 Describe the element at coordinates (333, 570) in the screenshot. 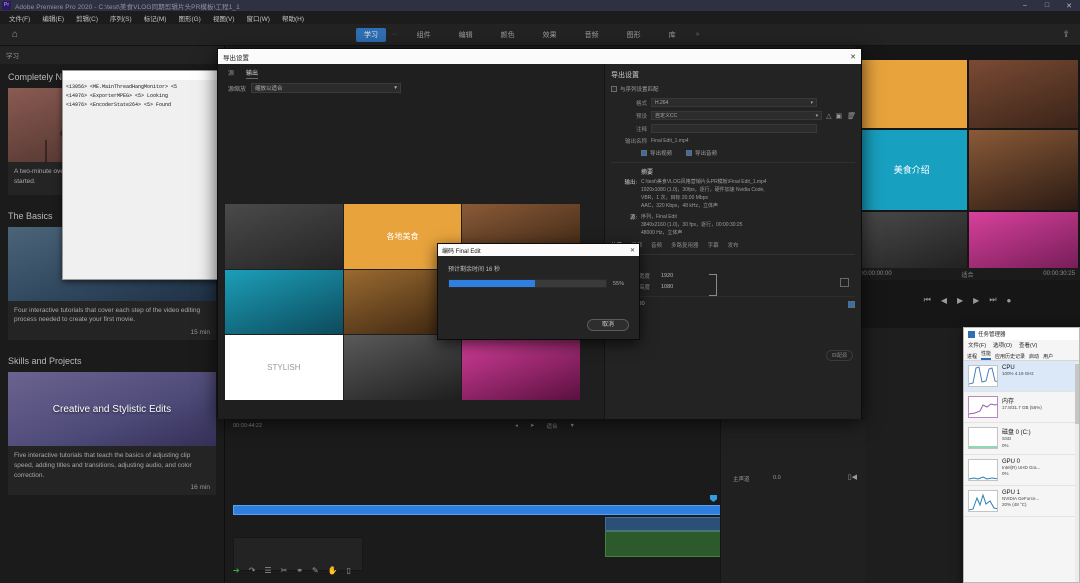

I see `hand-tool-icon: ✋` at that location.